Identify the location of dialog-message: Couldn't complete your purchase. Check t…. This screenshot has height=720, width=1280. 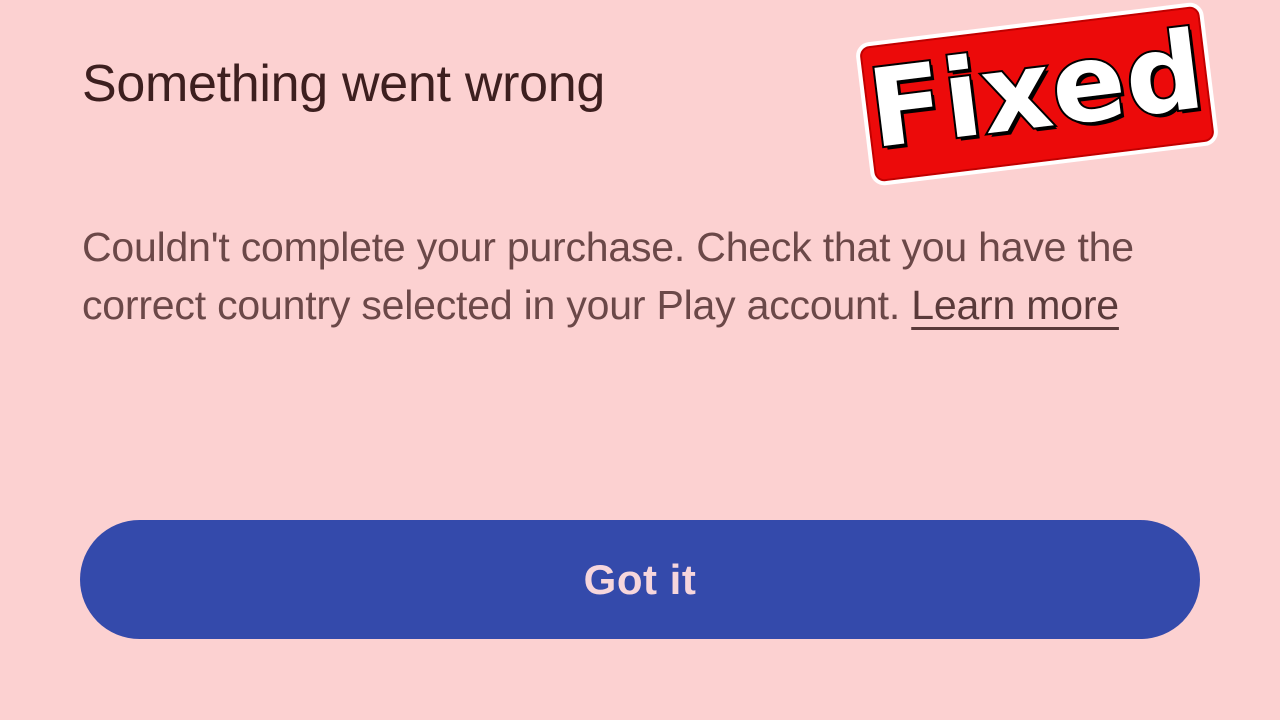
(622, 276).